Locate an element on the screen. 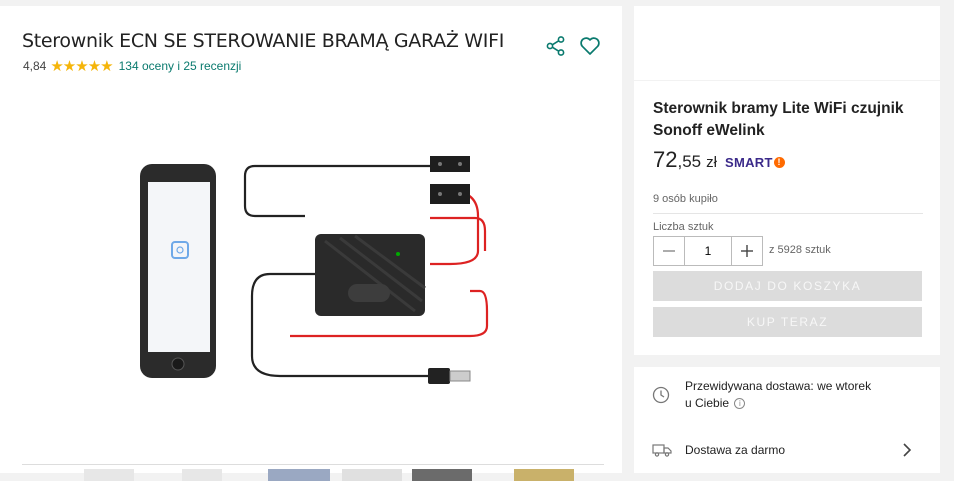 The height and width of the screenshot is (481, 954). minus-icon is located at coordinates (669, 251).